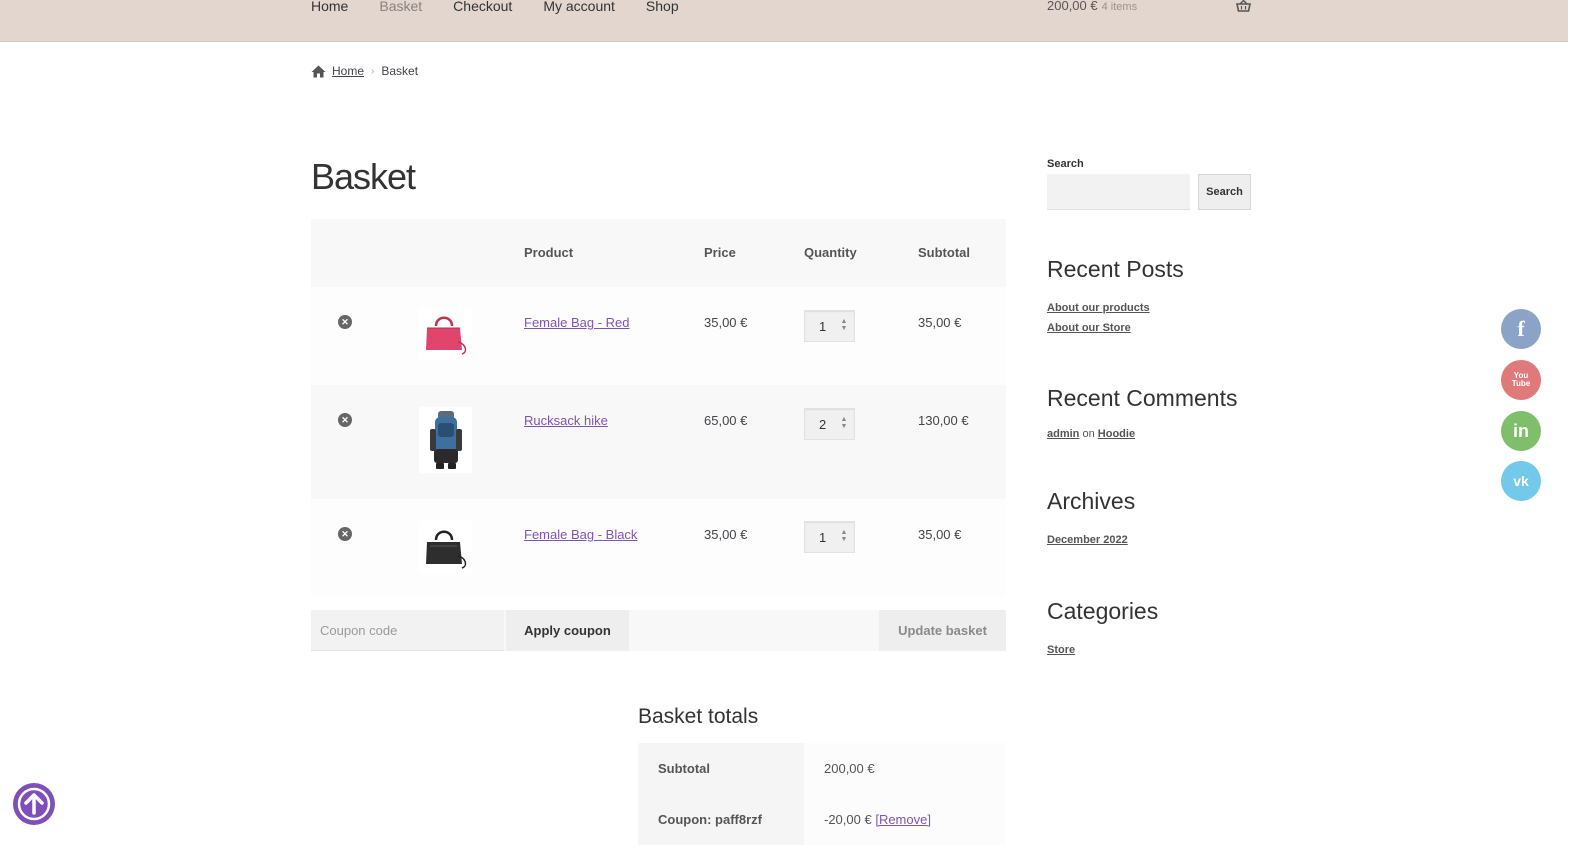 The image size is (1588, 853). Describe the element at coordinates (1118, 192) in the screenshot. I see `search-input` at that location.